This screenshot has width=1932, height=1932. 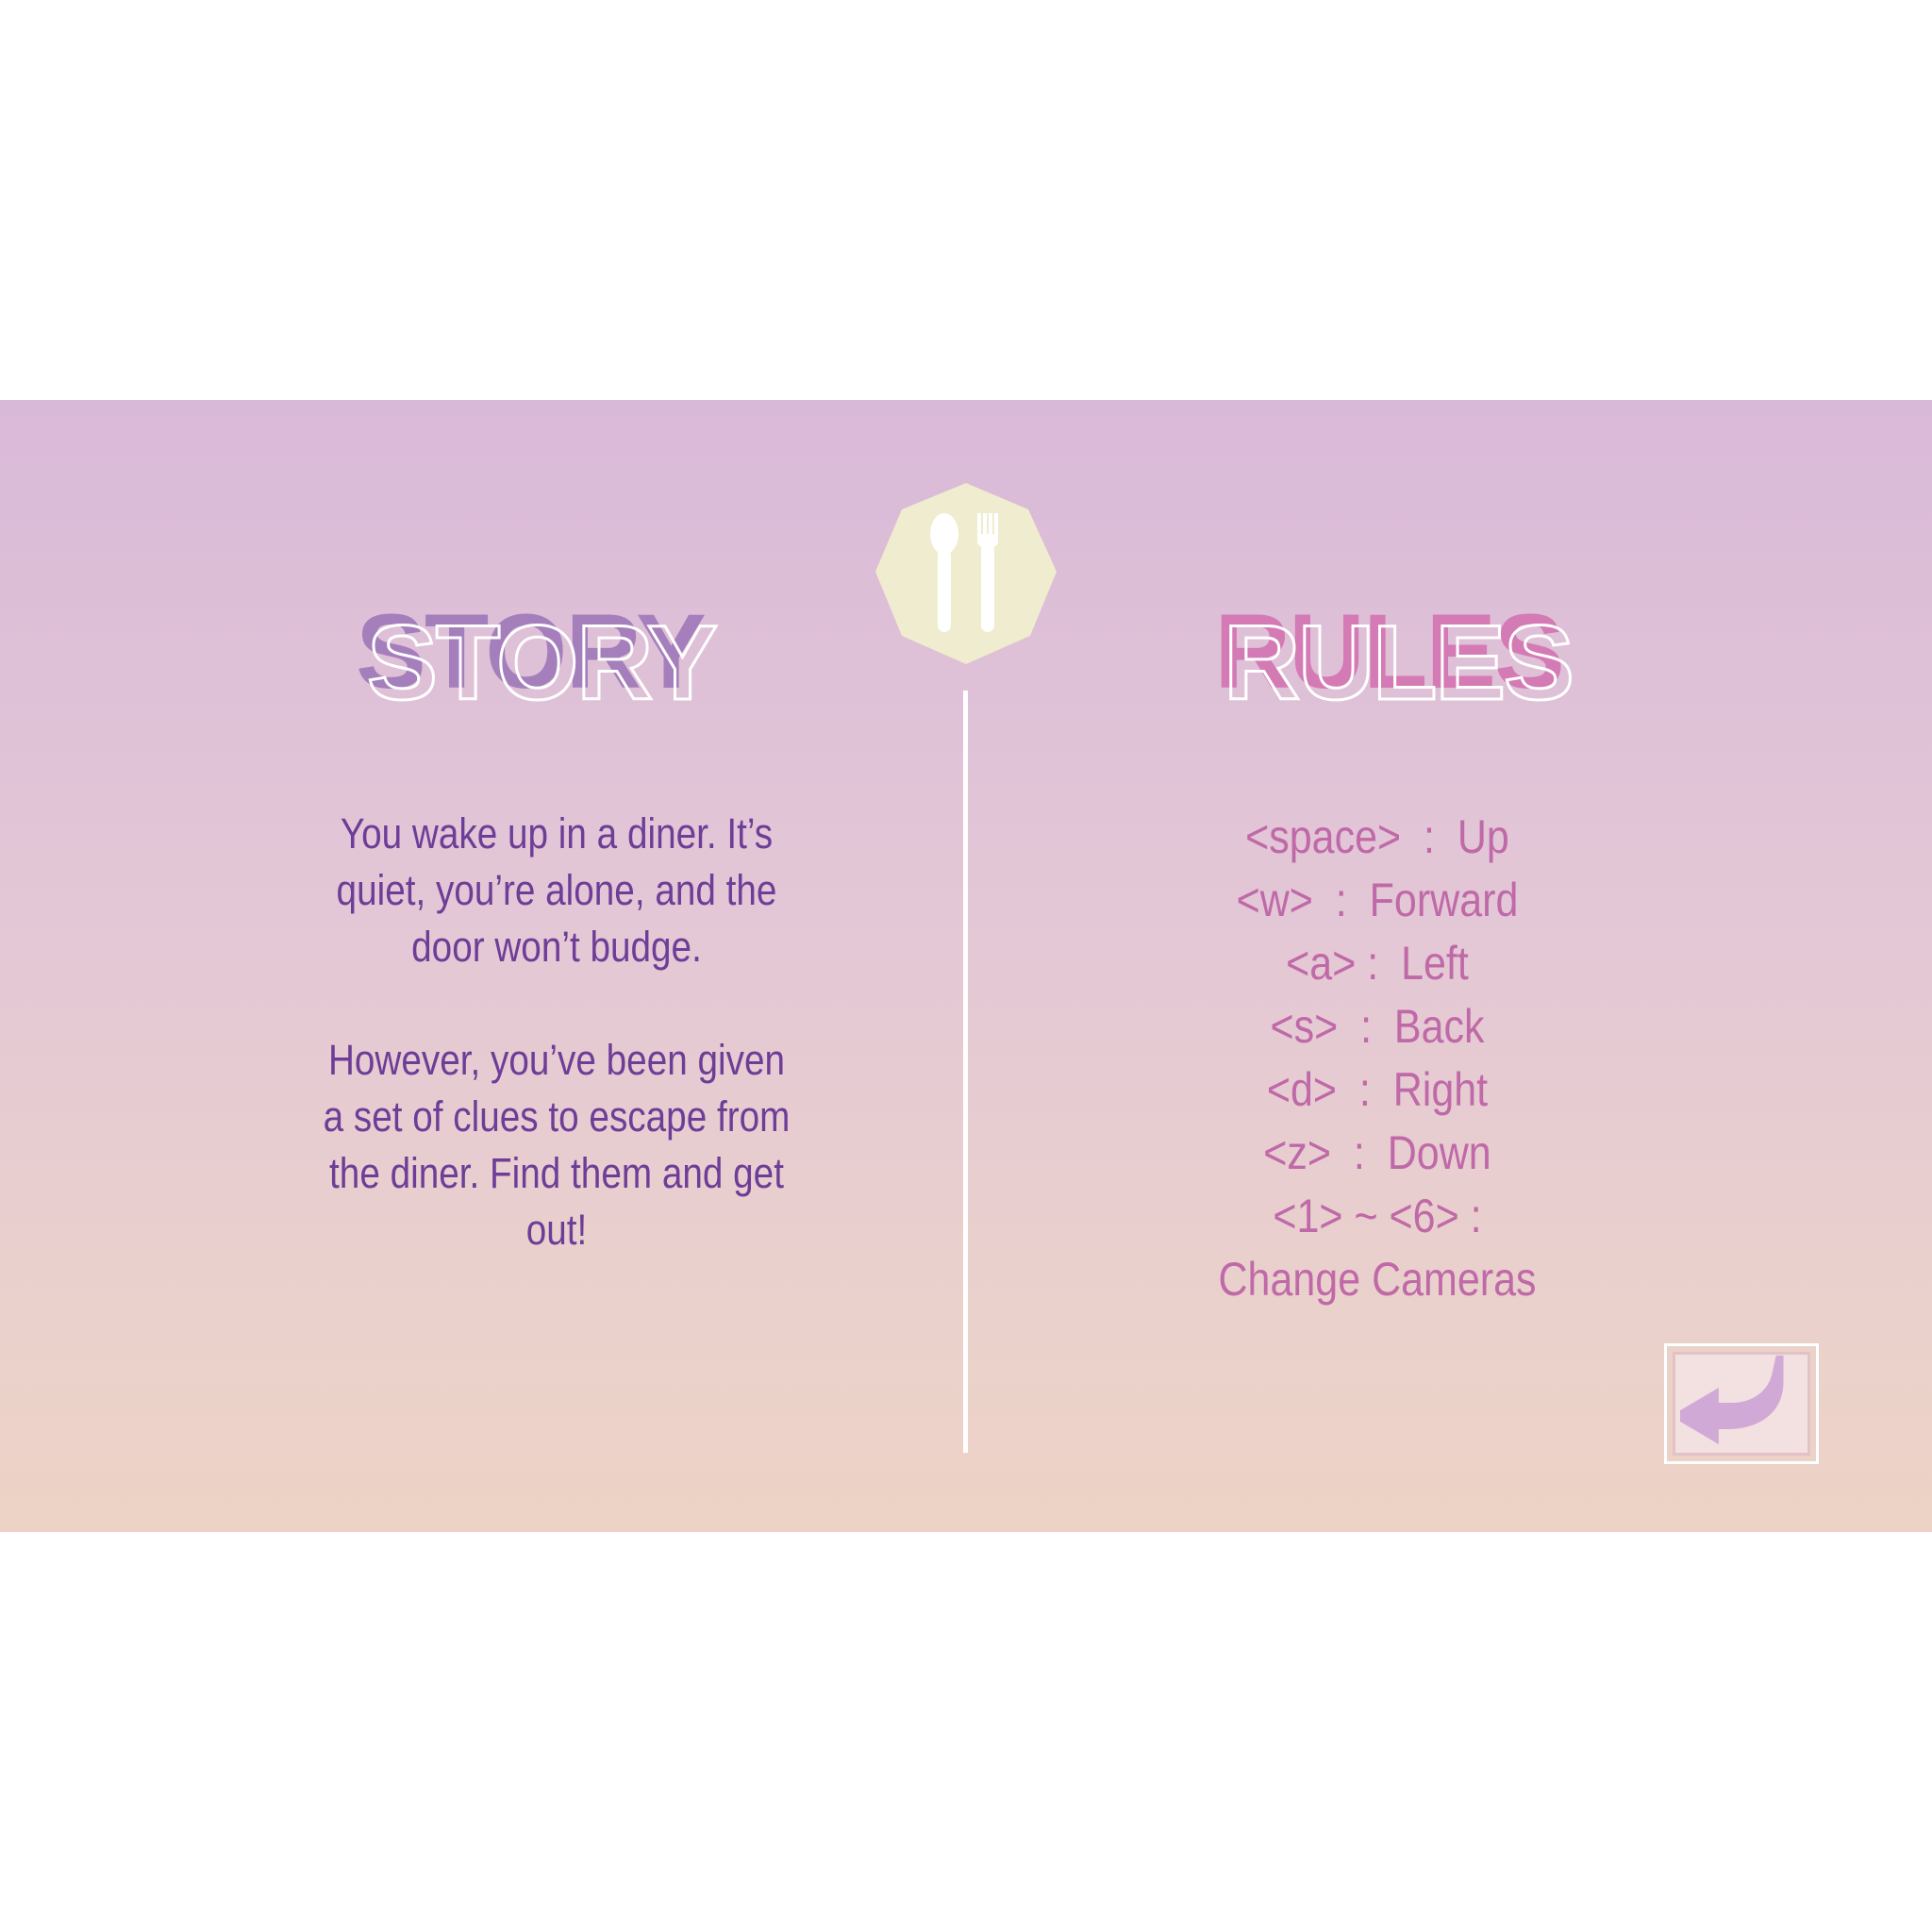 I want to click on rule-z-down: <z> : Down, so click(x=1377, y=1152).